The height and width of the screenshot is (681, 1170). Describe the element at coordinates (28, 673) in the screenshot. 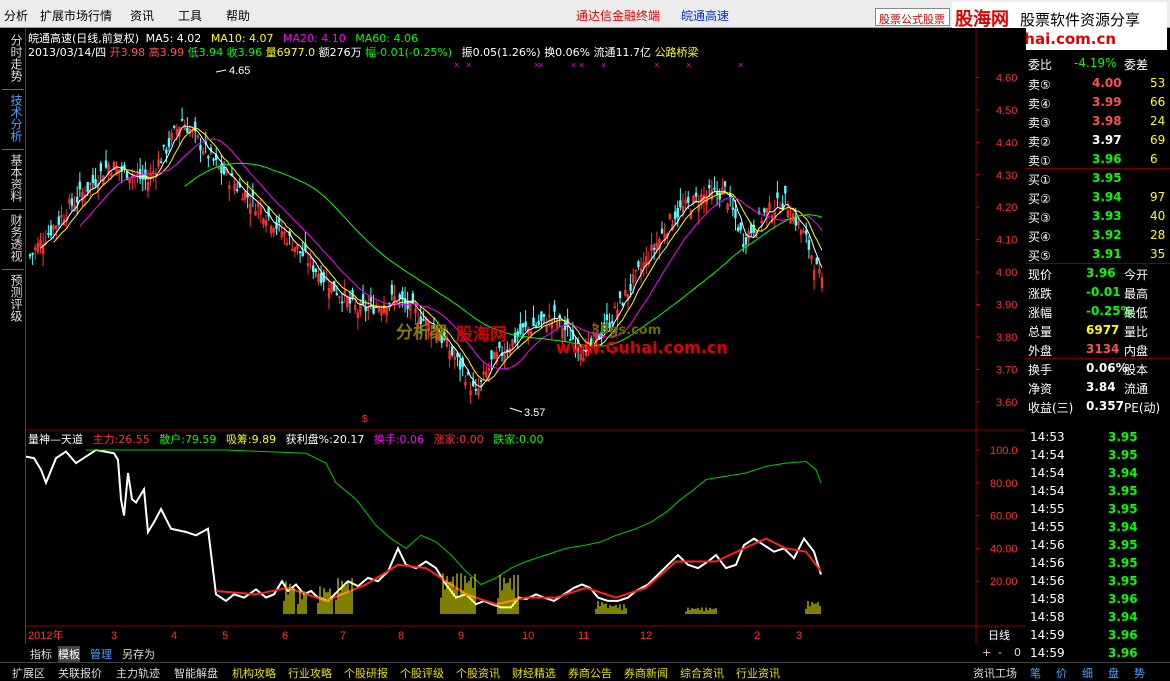

I see `footer-left-item: 扩展区` at that location.